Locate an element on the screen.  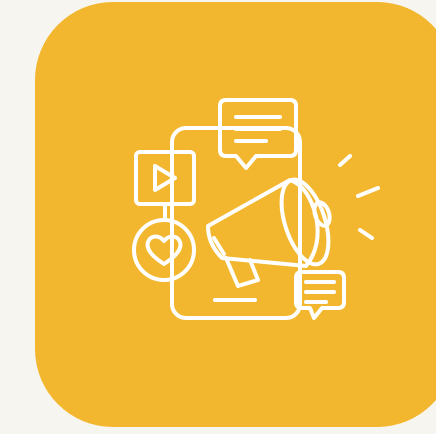
message-icon is located at coordinates (320, 295).